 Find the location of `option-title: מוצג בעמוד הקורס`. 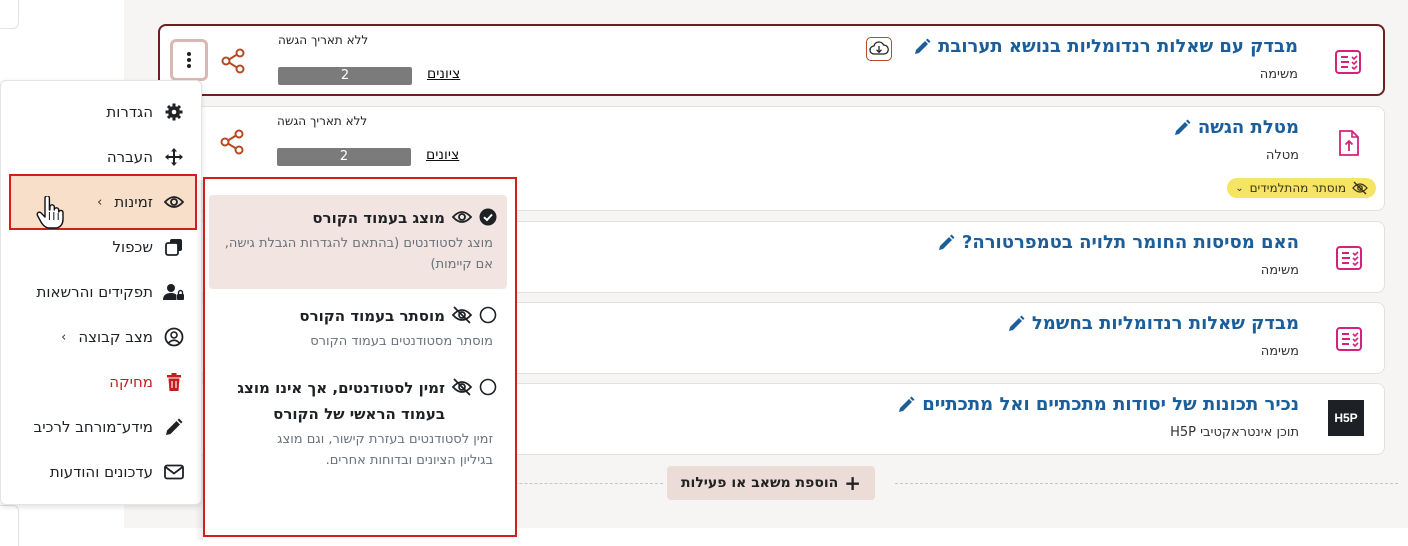

option-title: מוצג בעמוד הקורס is located at coordinates (378, 218).